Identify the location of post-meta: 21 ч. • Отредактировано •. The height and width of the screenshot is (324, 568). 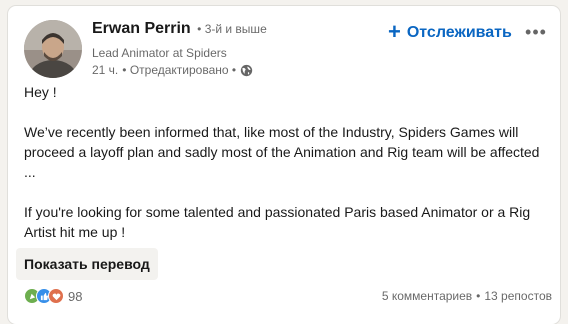
(172, 70).